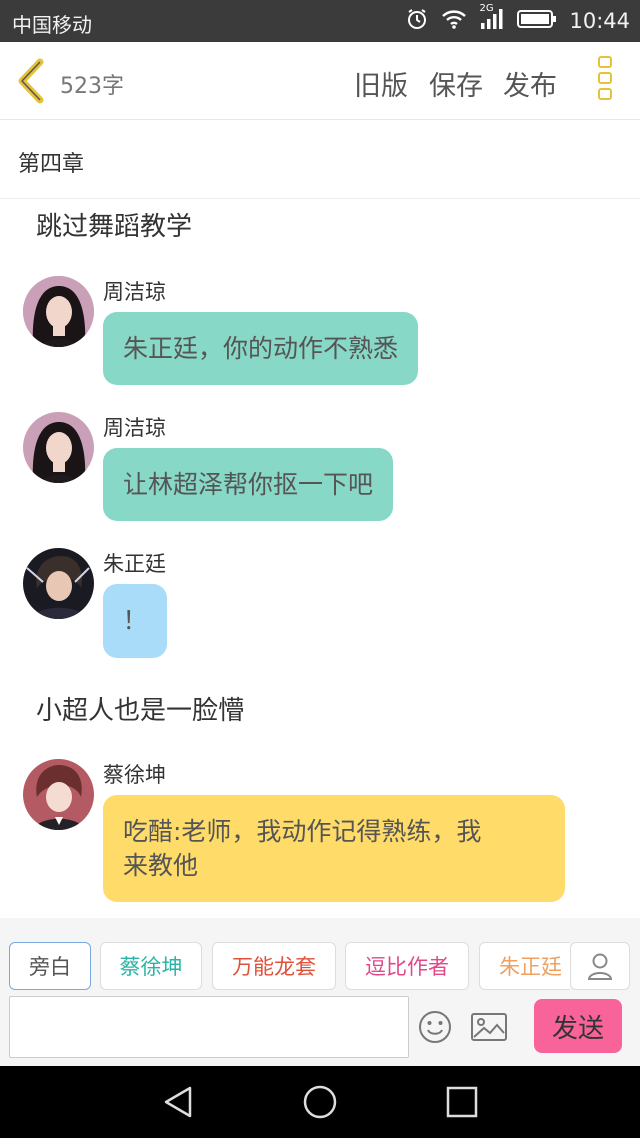 The width and height of the screenshot is (640, 1138). I want to click on sender-name: 蔡徐坤, so click(134, 775).